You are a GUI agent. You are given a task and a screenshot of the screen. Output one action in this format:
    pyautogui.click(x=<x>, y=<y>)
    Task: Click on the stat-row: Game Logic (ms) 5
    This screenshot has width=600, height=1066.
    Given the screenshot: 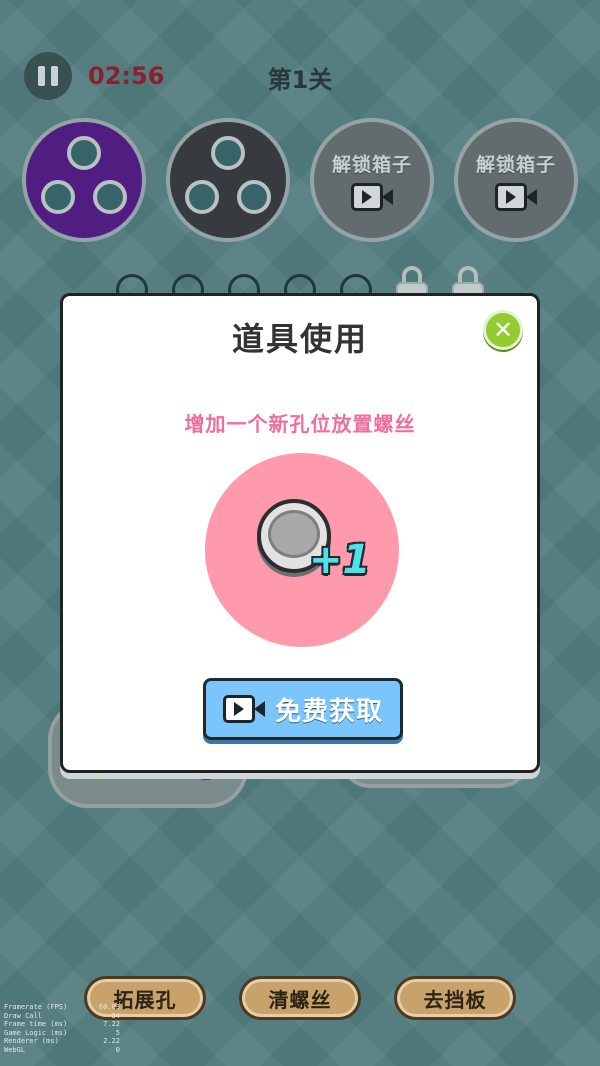 What is the action you would take?
    pyautogui.click(x=62, y=1032)
    